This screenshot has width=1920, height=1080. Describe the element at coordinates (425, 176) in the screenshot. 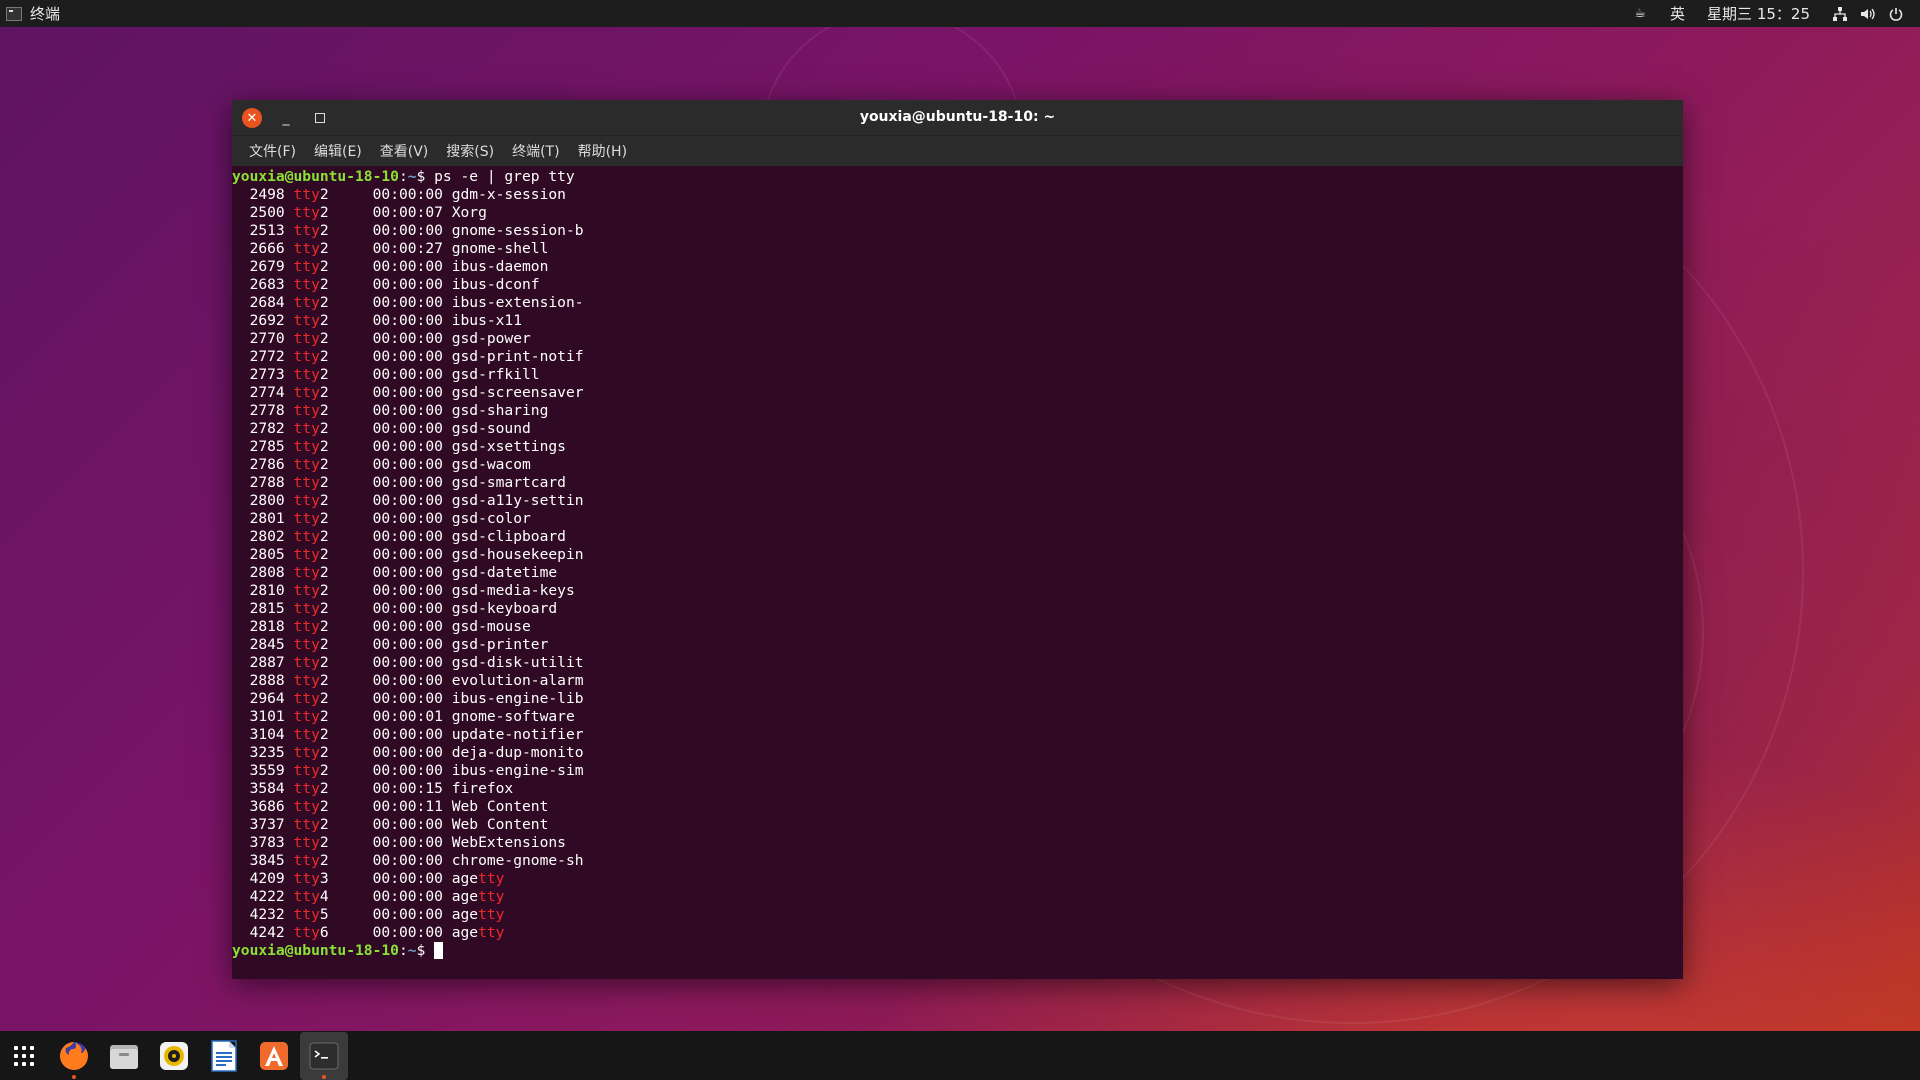

I see `prompt-symbol: $` at that location.